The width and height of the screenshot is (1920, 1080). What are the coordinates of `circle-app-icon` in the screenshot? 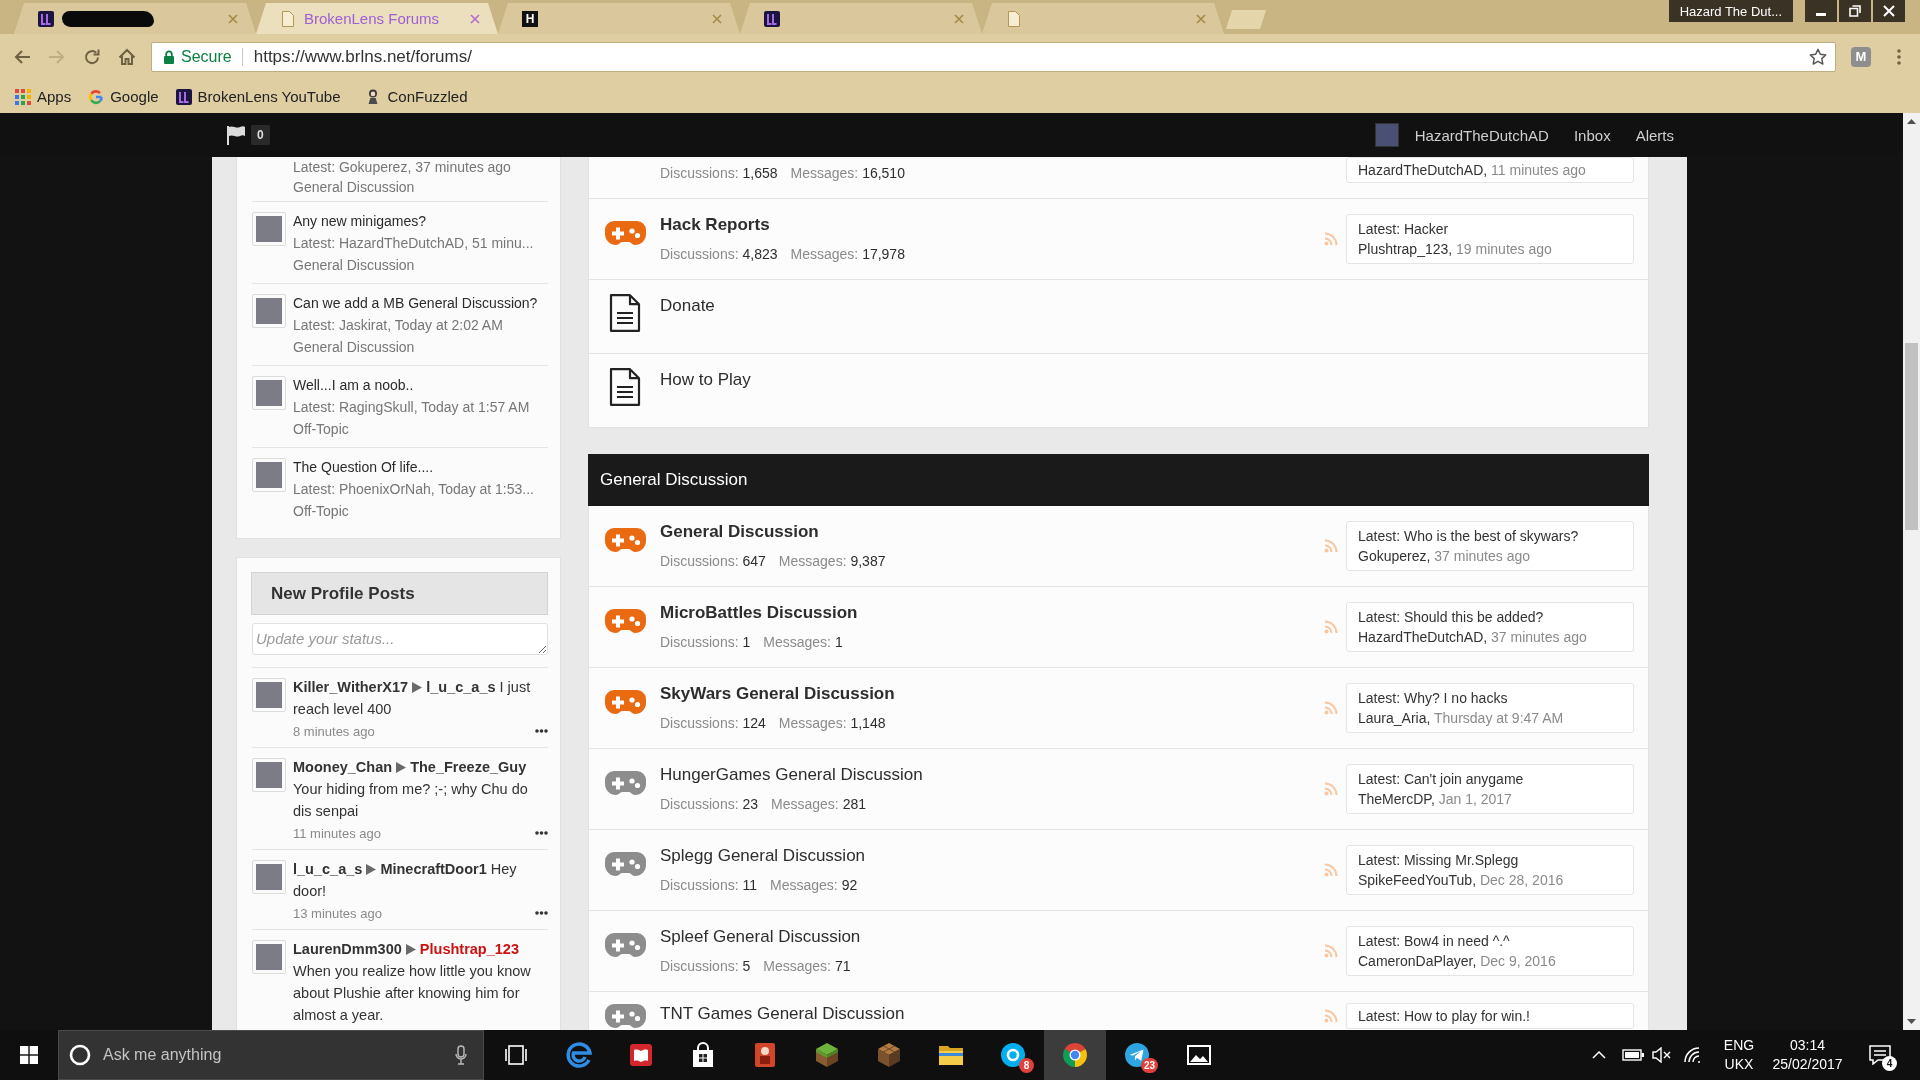 It's located at (1013, 1055).